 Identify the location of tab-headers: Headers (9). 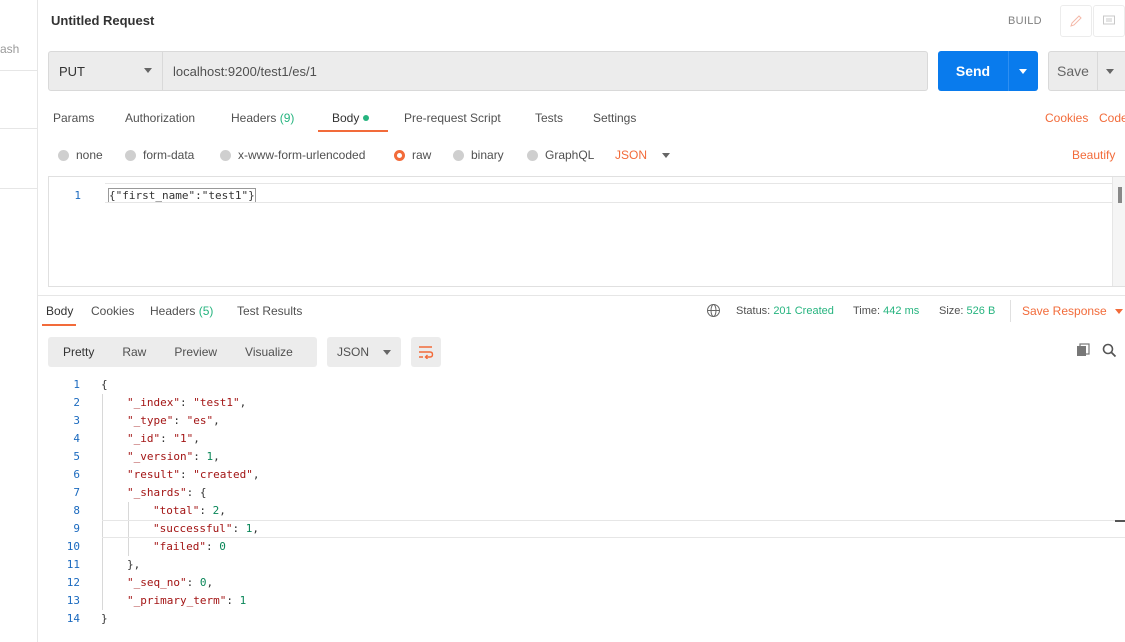
(262, 118).